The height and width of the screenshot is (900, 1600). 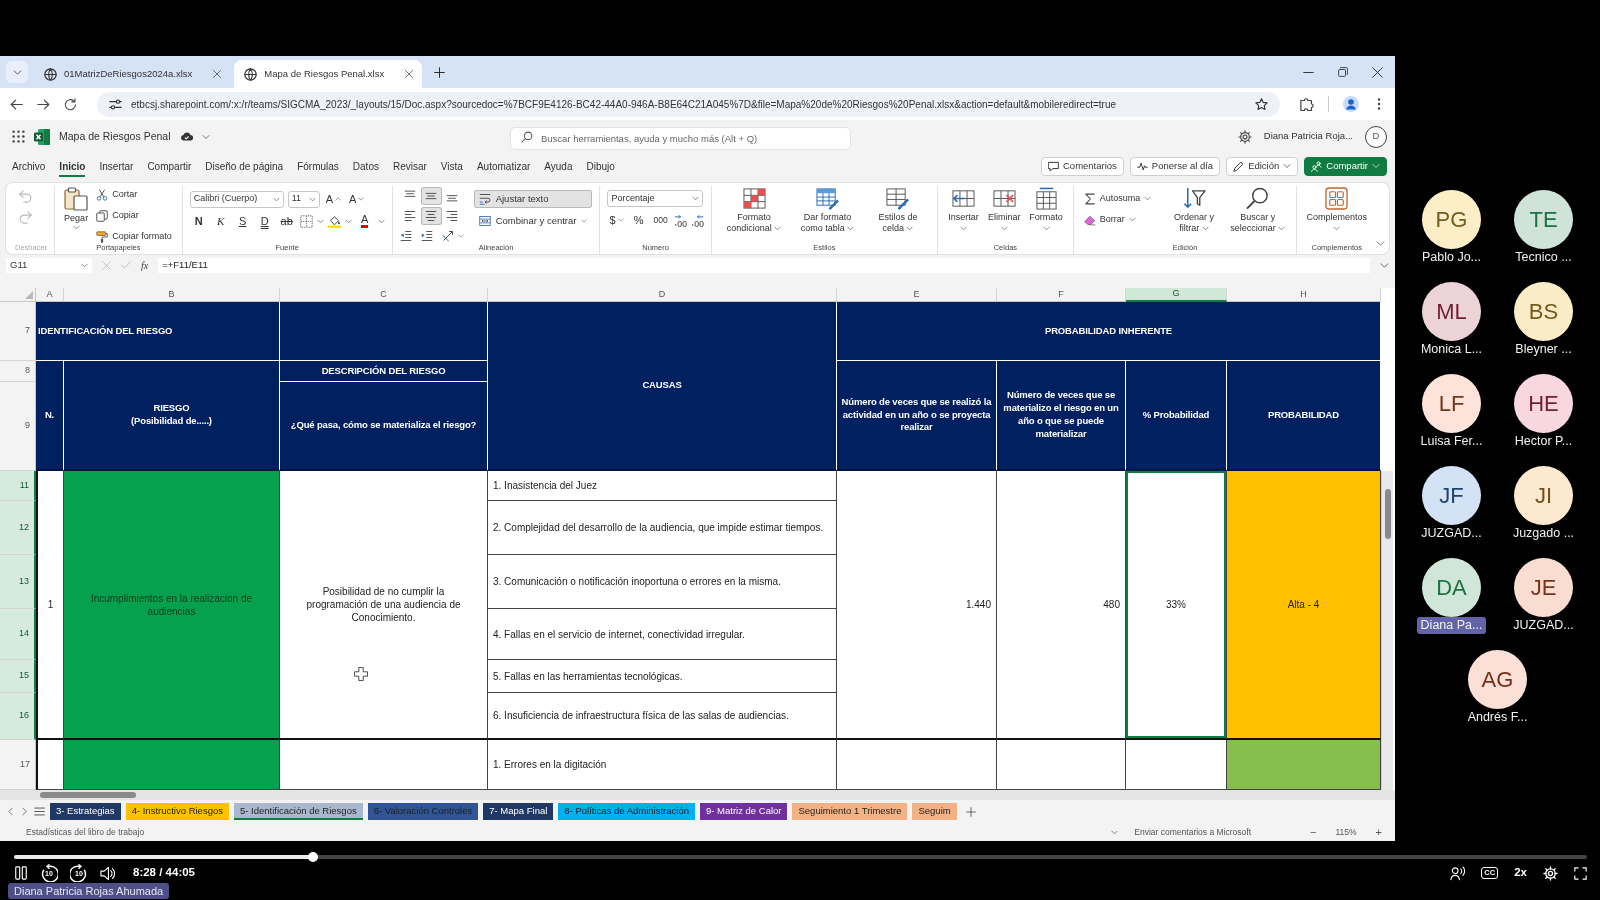 What do you see at coordinates (18, 136) in the screenshot?
I see `app-launcher-icon` at bounding box center [18, 136].